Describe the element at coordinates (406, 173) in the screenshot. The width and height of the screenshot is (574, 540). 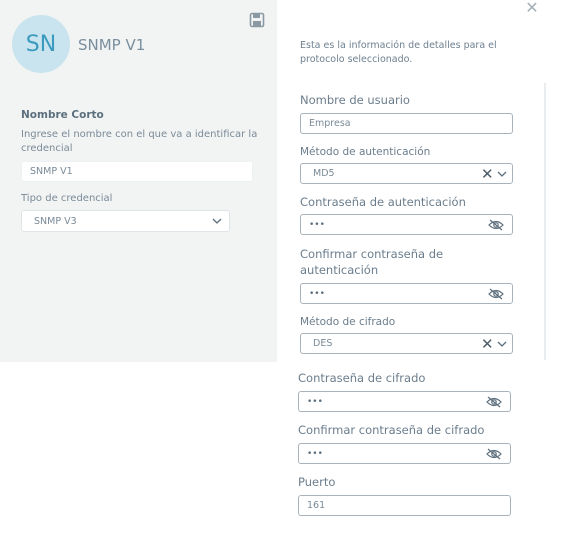
I see `auth-method-select: MD5 ✕` at that location.